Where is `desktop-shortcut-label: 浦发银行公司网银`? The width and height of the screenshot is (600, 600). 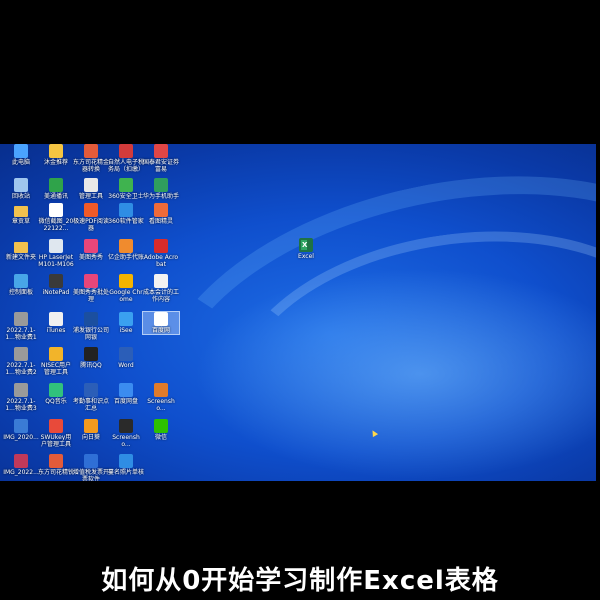
desktop-shortcut-label: 浦发银行公司网银 is located at coordinates (91, 334).